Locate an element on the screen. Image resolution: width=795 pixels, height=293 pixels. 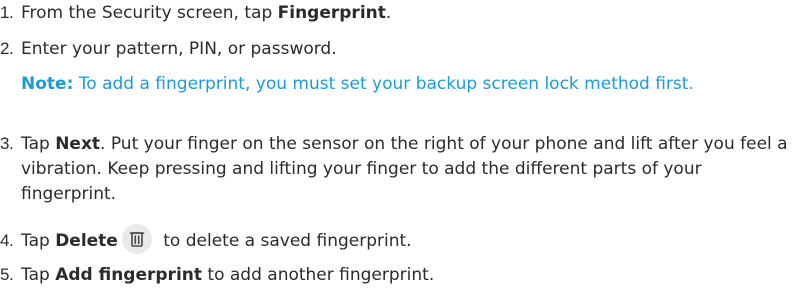
step-text: From the Security screen, tap is located at coordinates (149, 13).